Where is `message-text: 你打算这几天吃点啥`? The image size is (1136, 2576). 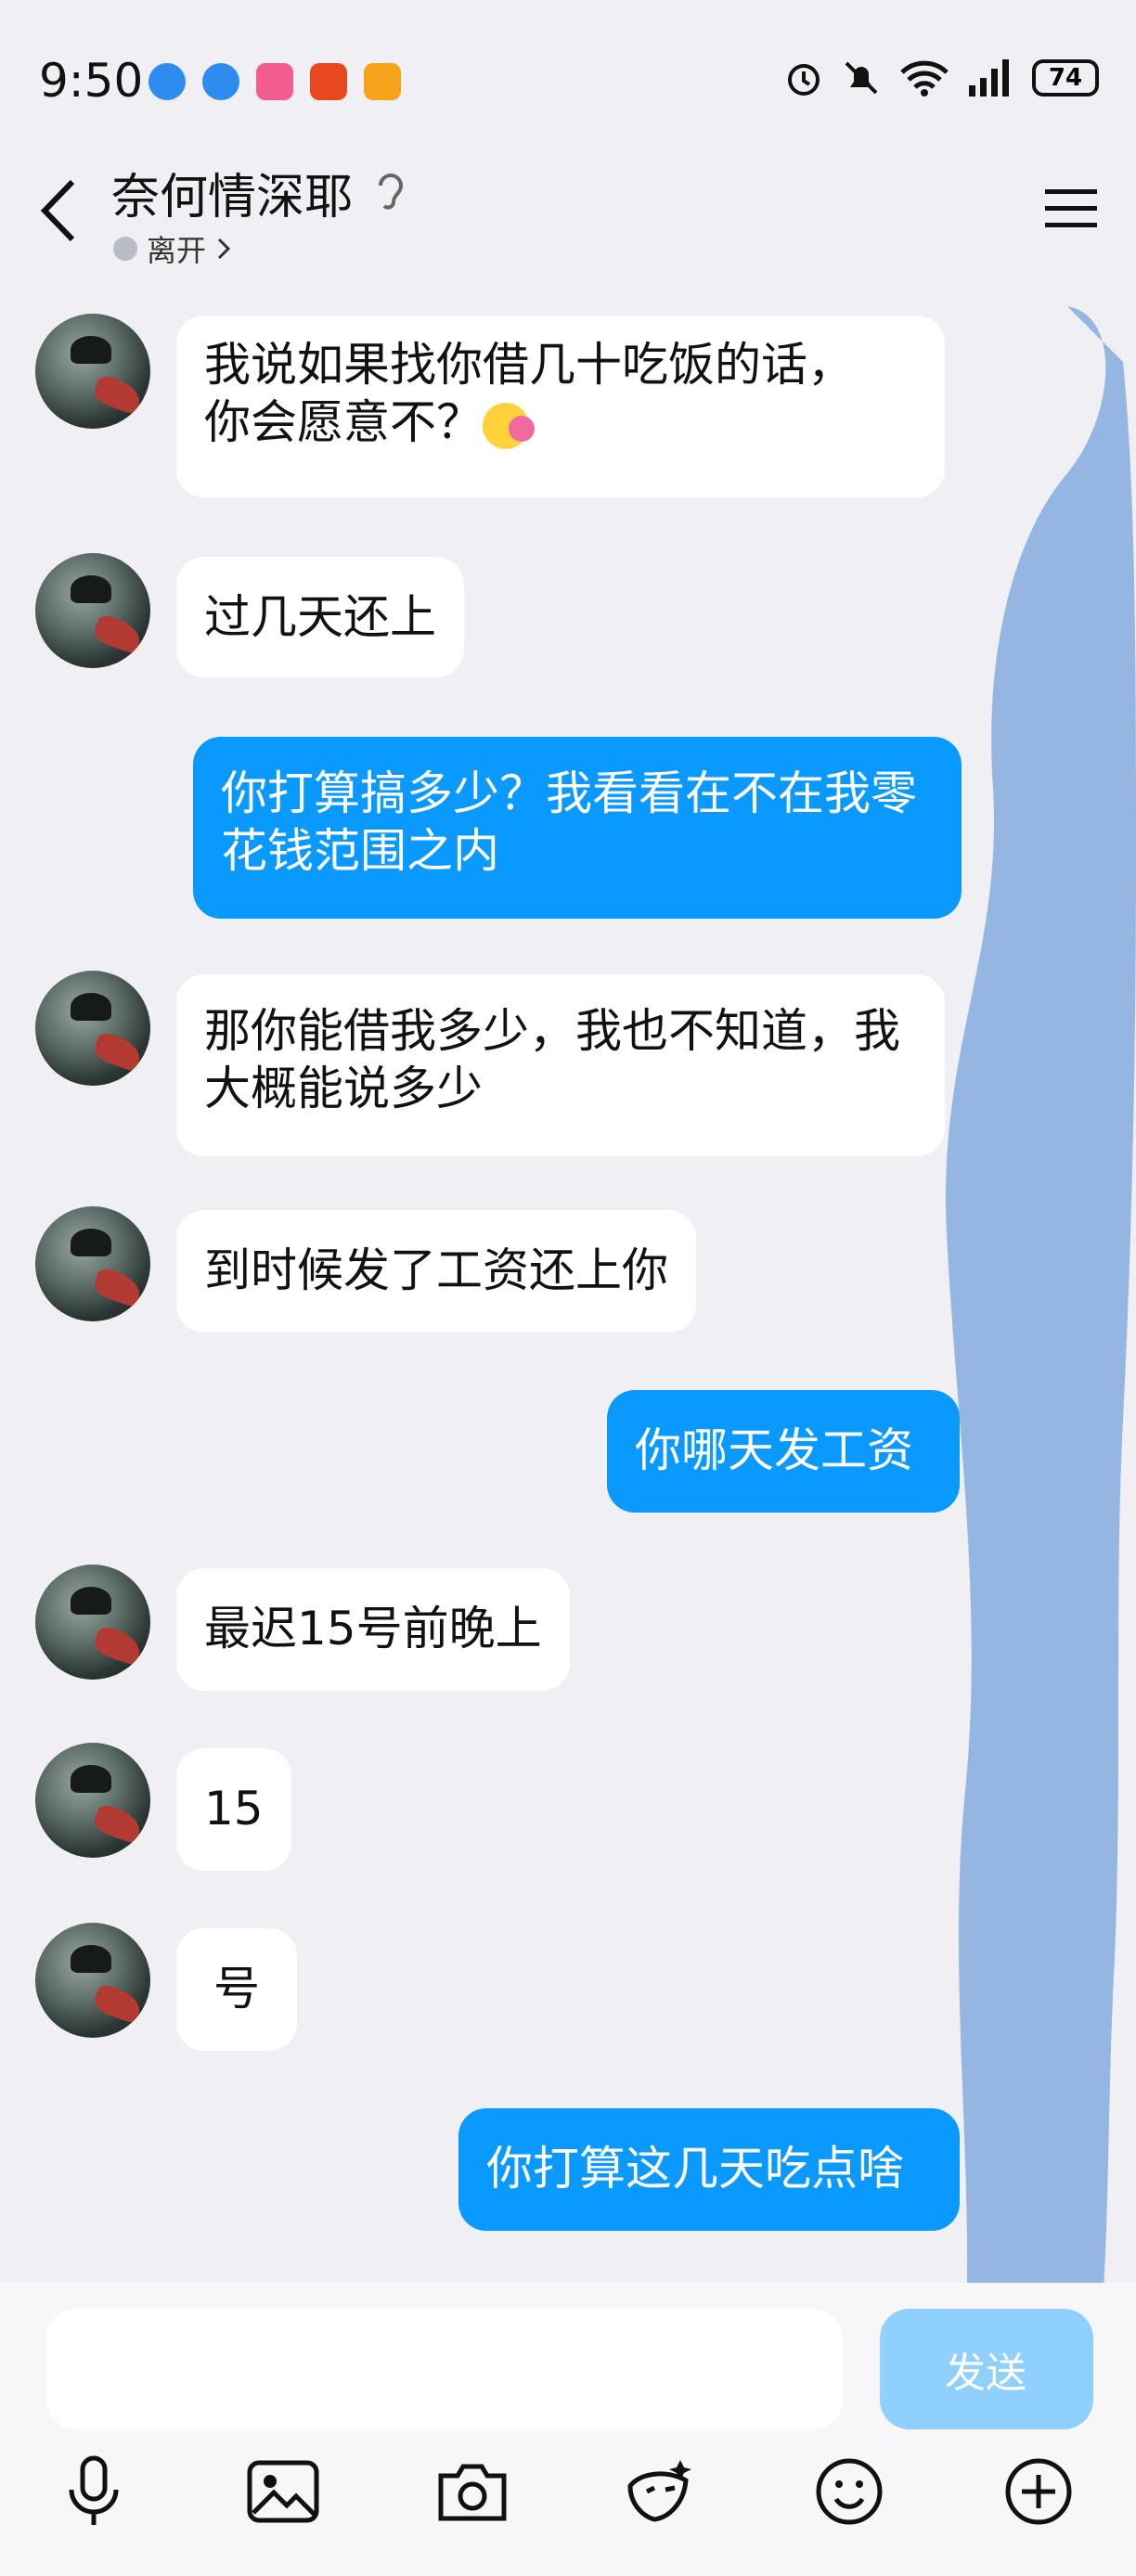 message-text: 你打算这几天吃点啥 is located at coordinates (695, 2169).